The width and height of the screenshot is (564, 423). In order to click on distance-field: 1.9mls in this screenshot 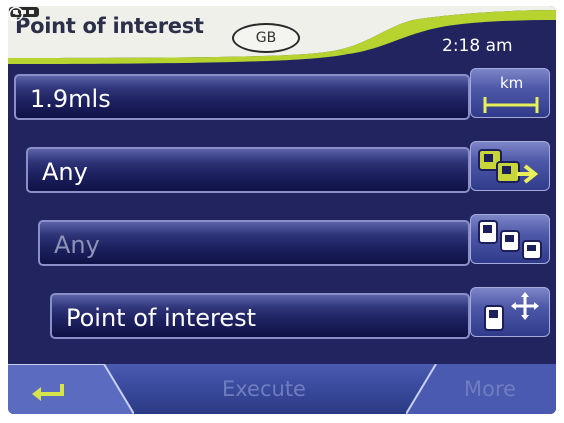, I will do `click(242, 97)`.